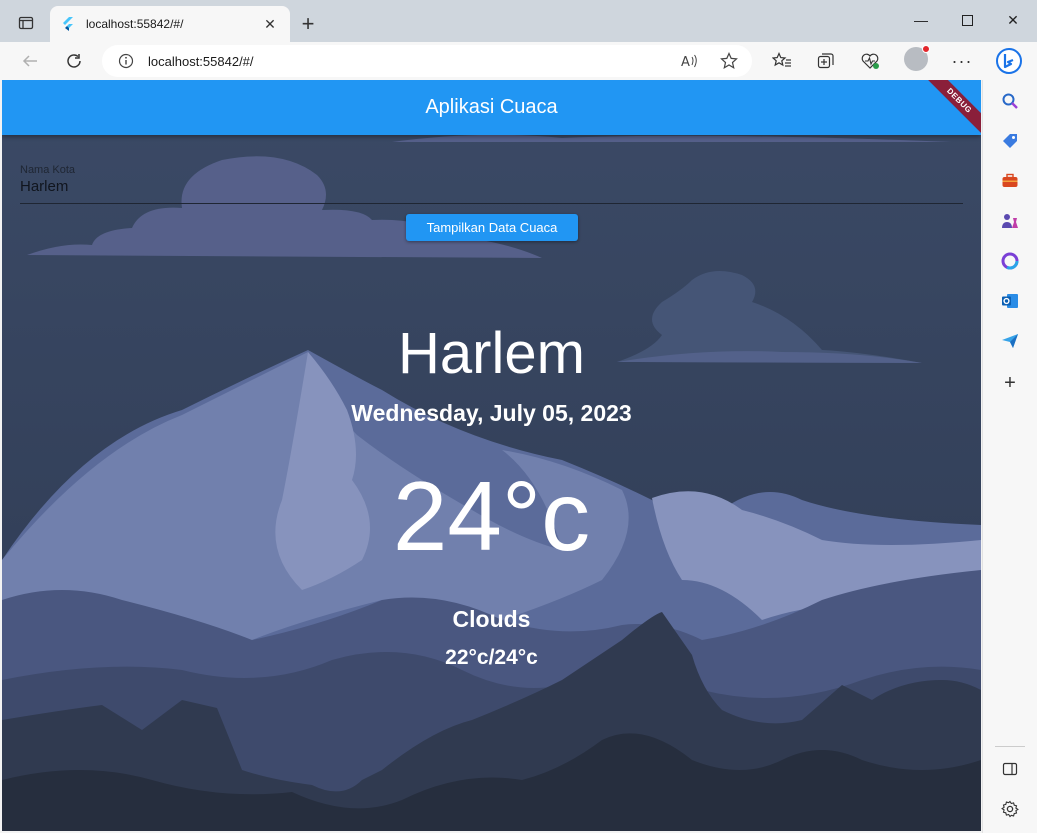 This screenshot has width=1037, height=833. Describe the element at coordinates (492, 227) in the screenshot. I see `show-weather-button: Tampilkan Data Cuaca` at that location.